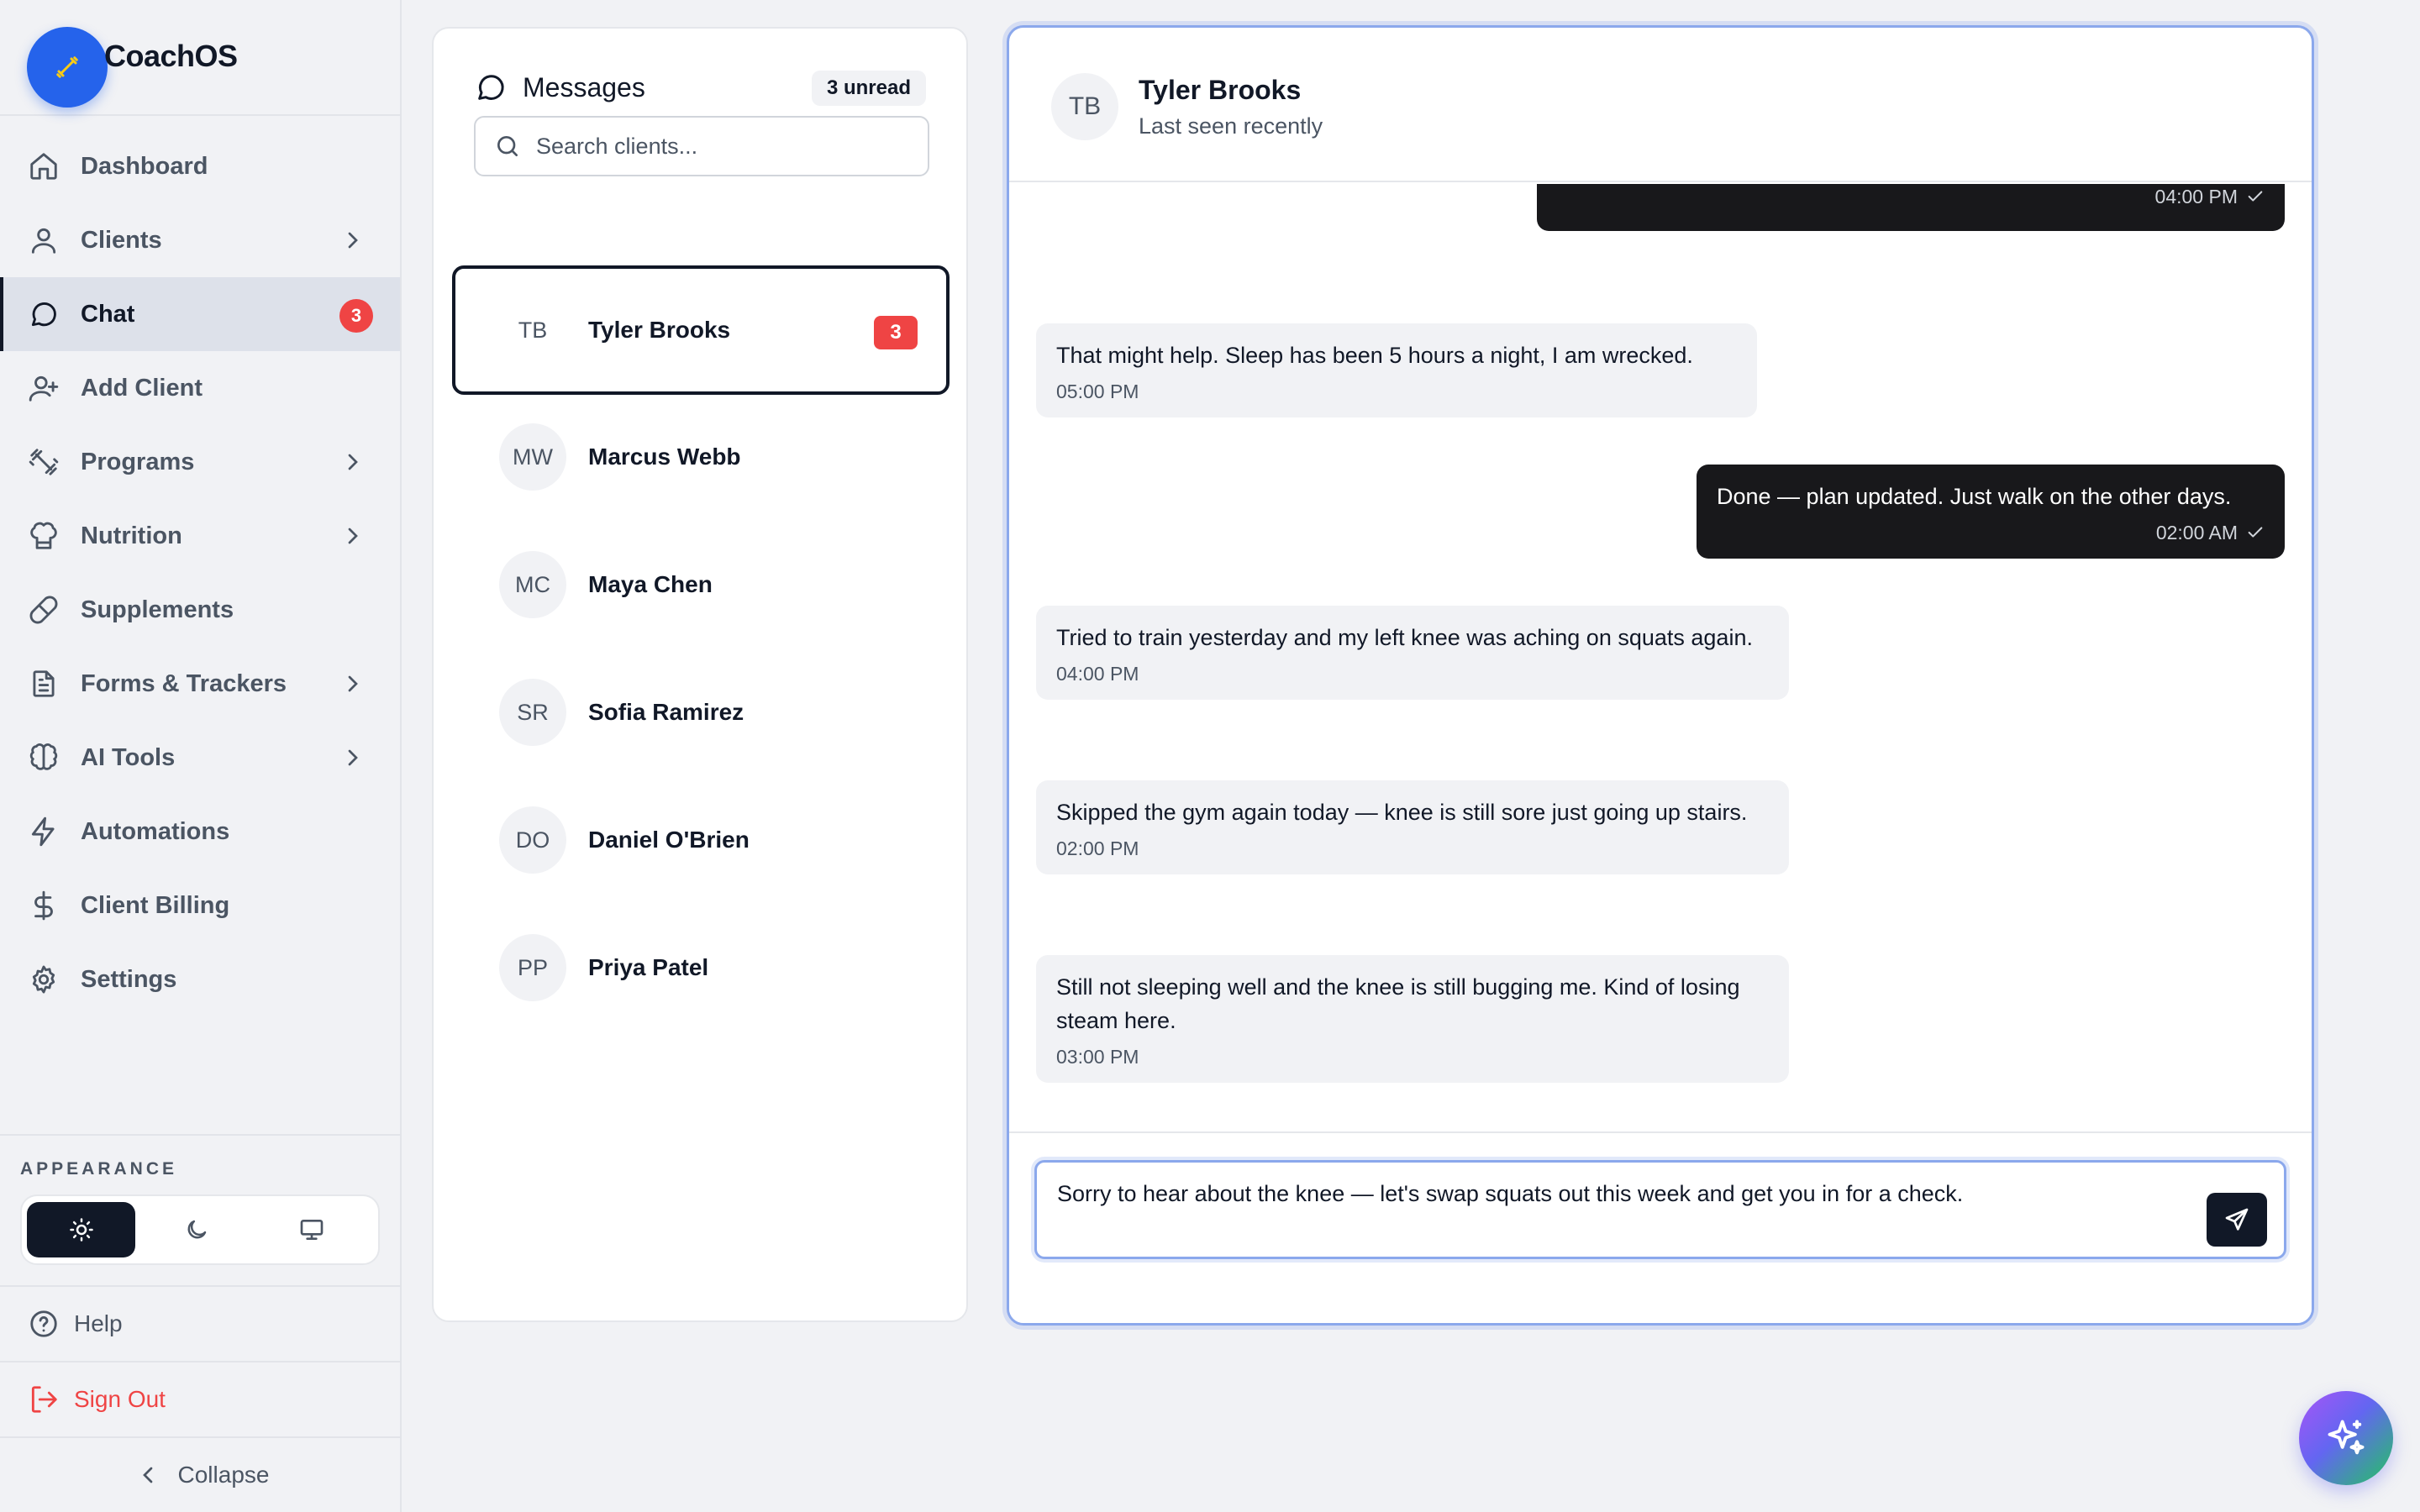 The width and height of the screenshot is (2420, 1512). I want to click on client-unread-badge: 3, so click(896, 332).